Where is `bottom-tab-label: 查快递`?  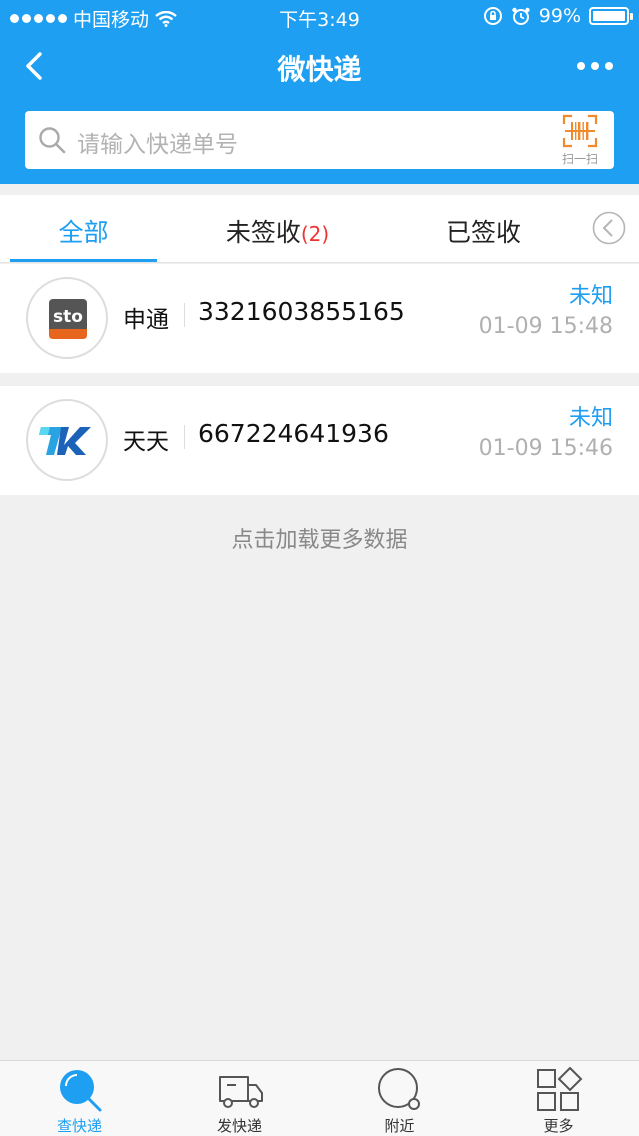 bottom-tab-label: 查快递 is located at coordinates (79, 1126).